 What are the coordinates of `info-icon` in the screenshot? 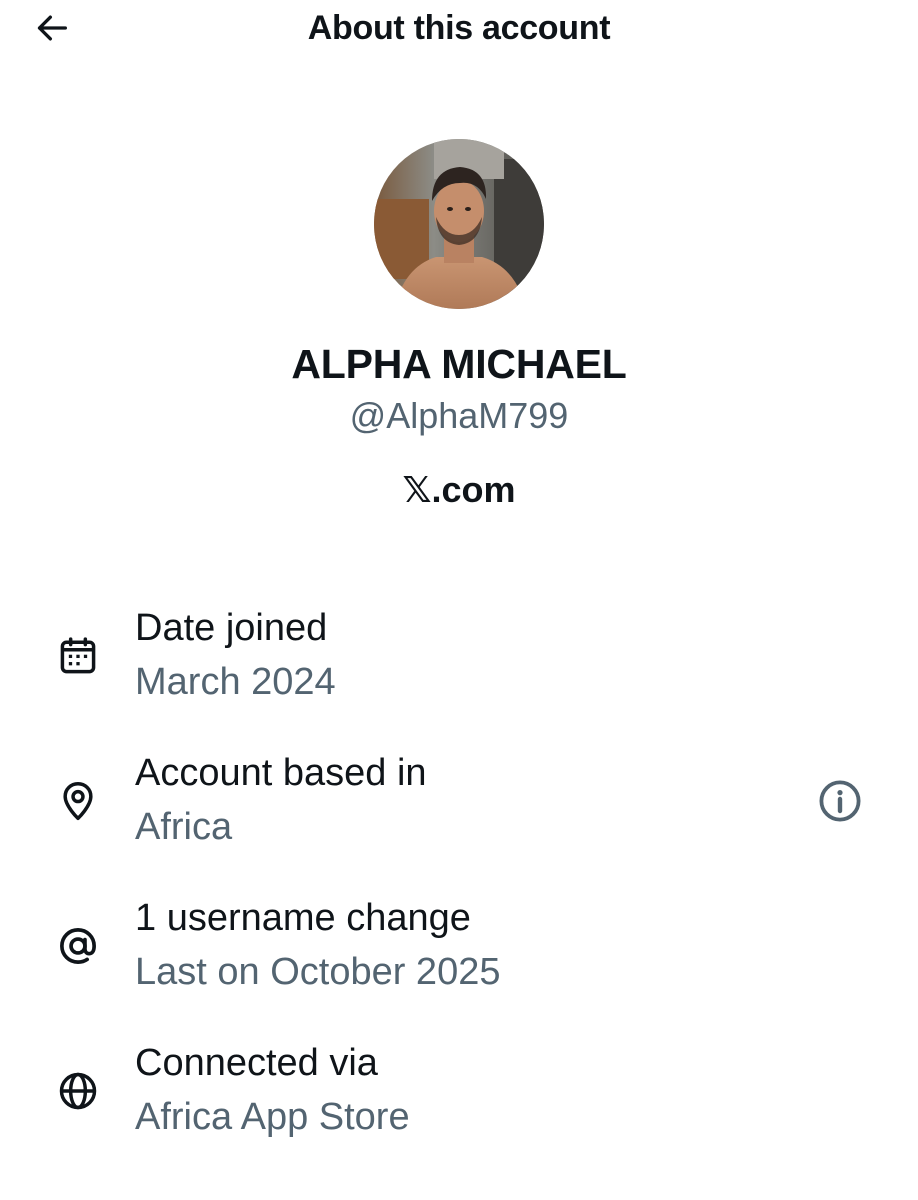 It's located at (840, 801).